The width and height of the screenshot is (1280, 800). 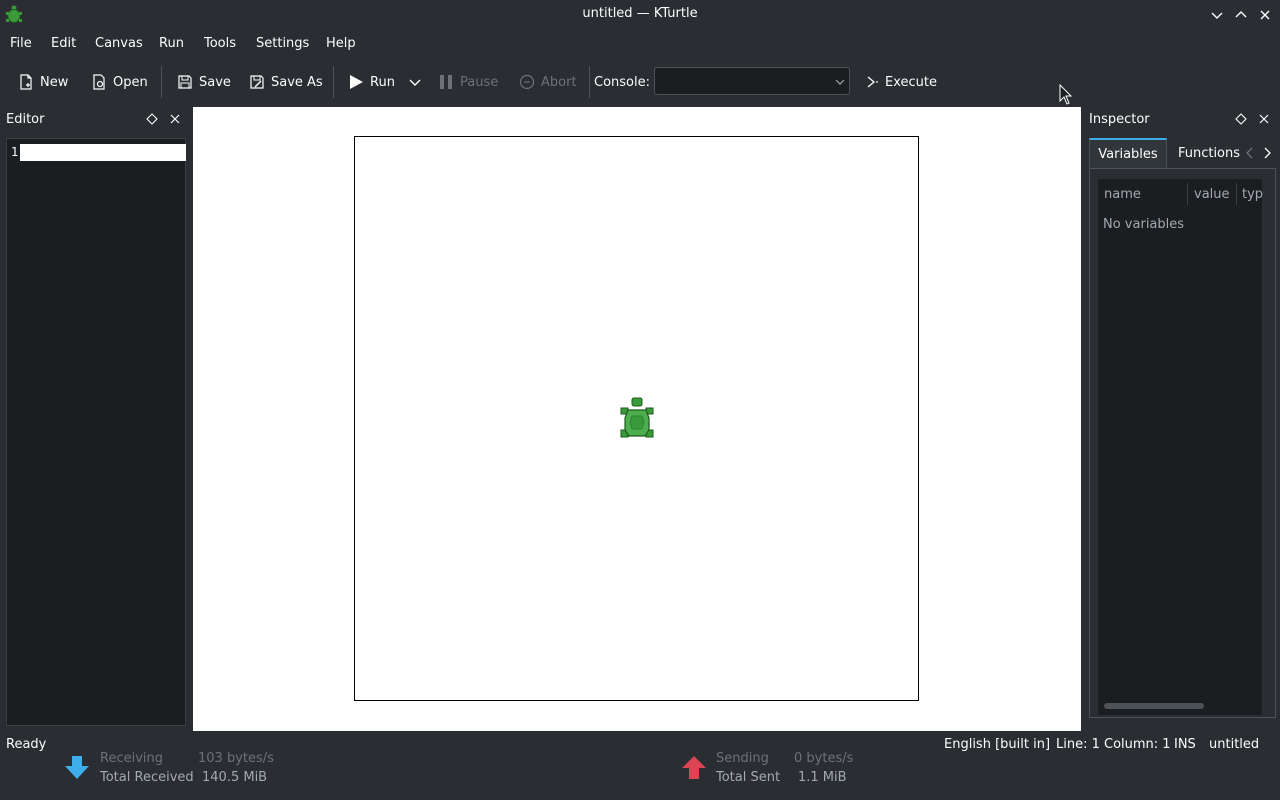 I want to click on console-label: Console:, so click(x=622, y=82).